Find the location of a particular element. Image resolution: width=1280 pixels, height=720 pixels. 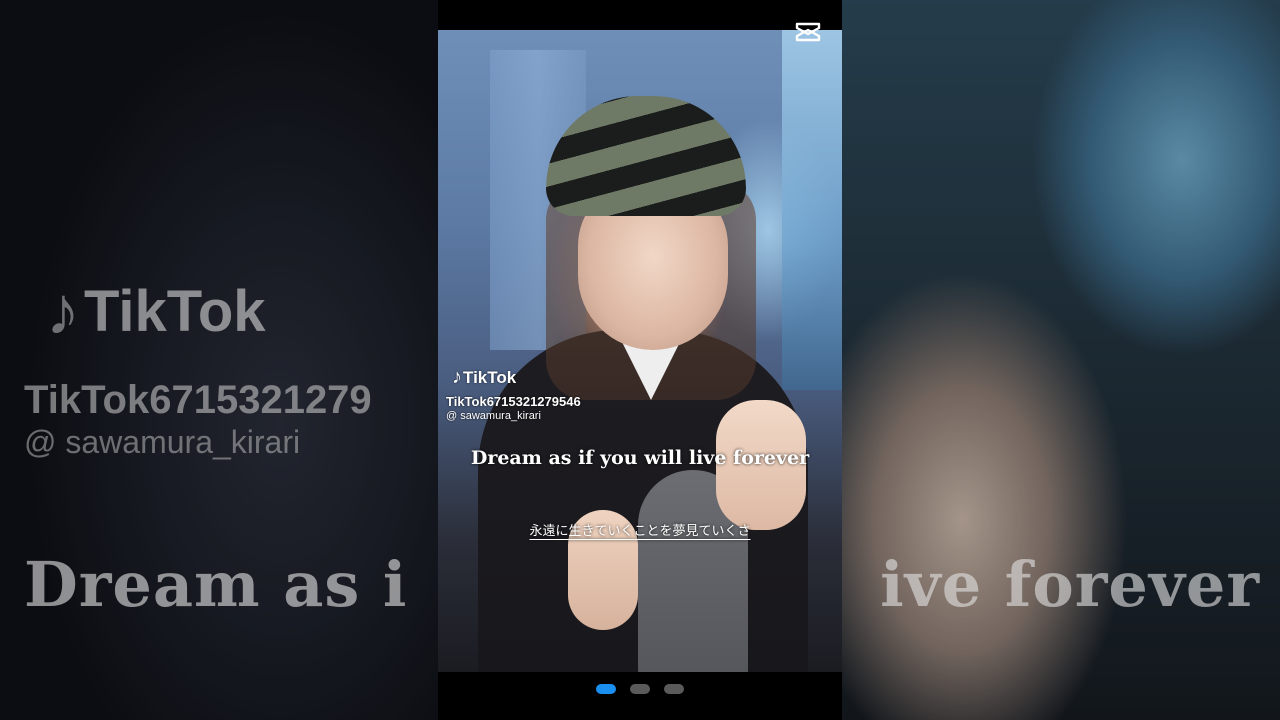

username: @ sawamura_kirari is located at coordinates (493, 416).